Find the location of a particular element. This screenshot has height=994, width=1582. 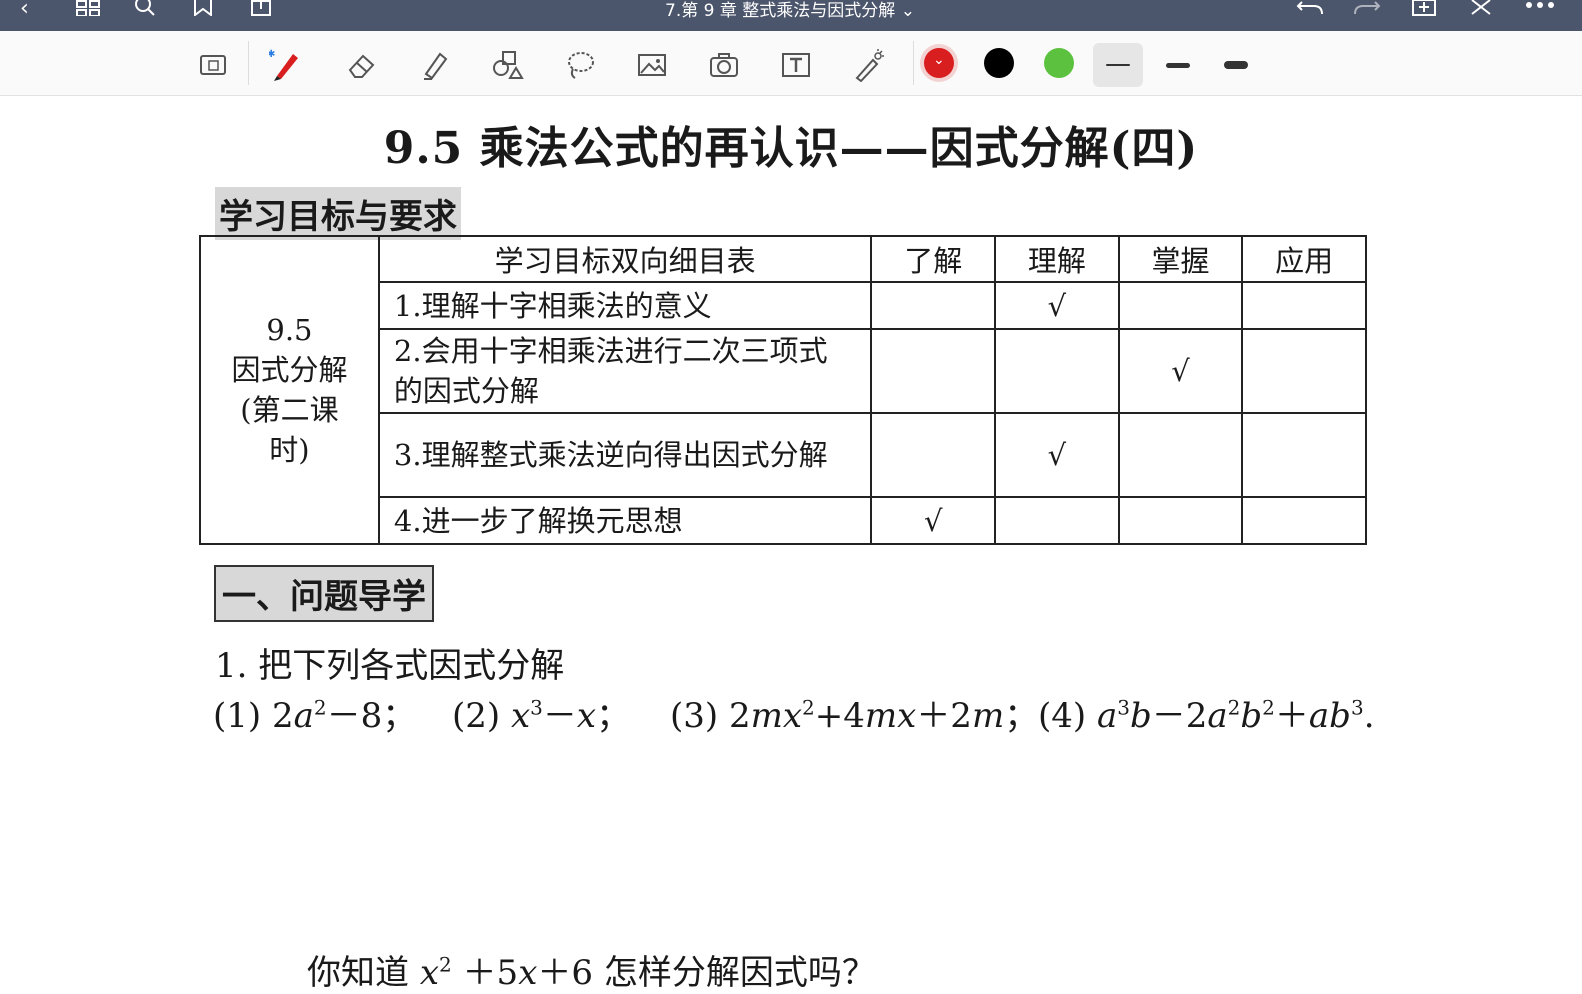

shapes-icon is located at coordinates (507, 65).